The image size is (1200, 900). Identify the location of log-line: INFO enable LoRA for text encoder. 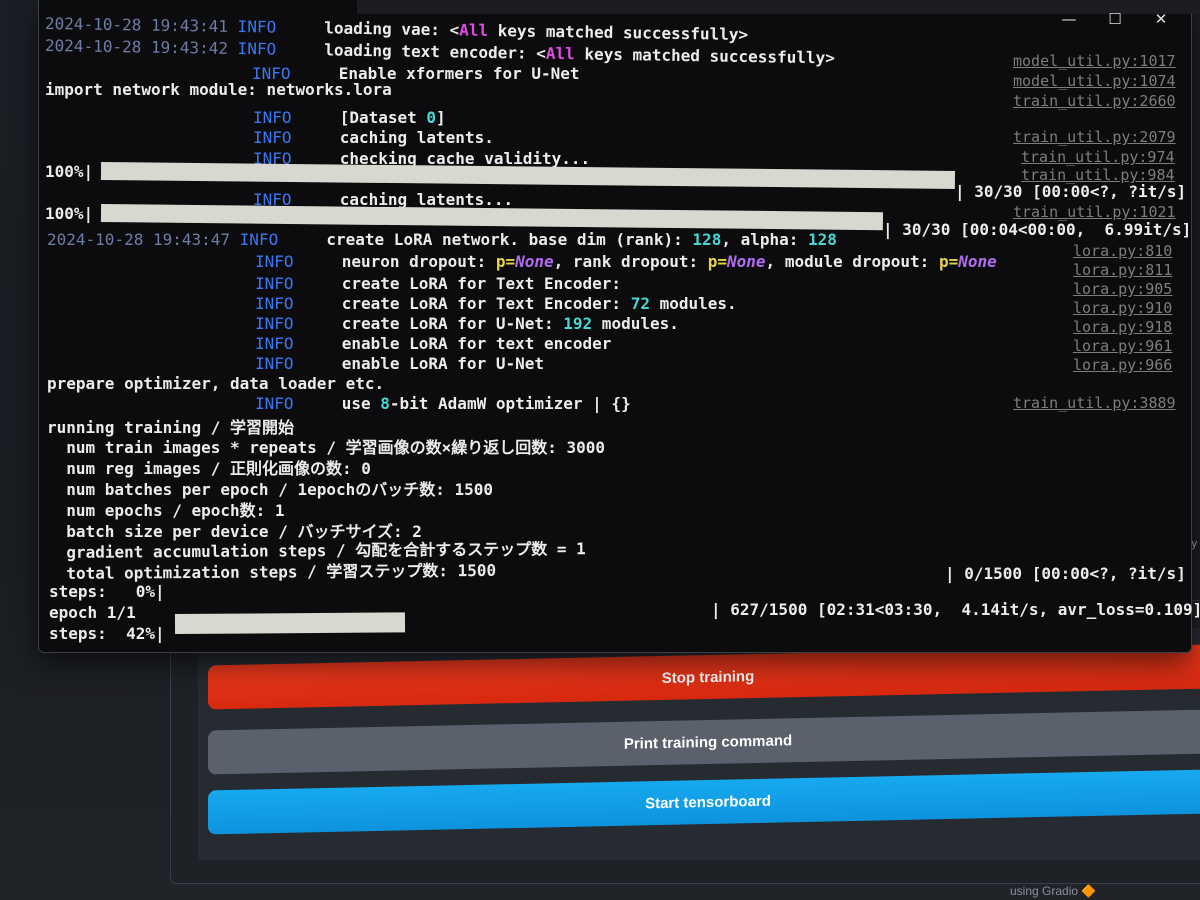
(433, 343).